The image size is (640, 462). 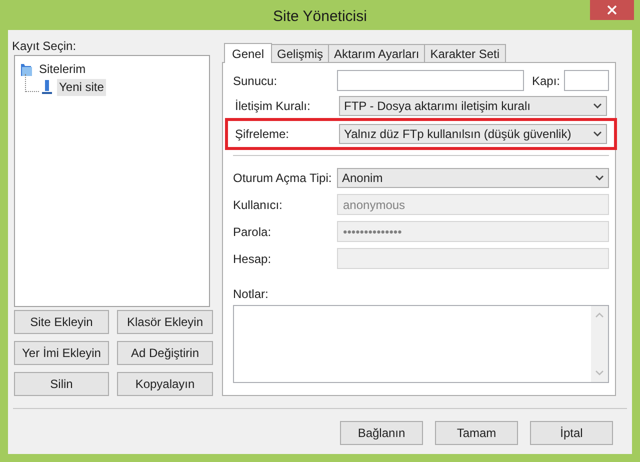 I want to click on dropdown-value: Yalnız düz FTp kullanılsın (düşük güvenlik), so click(x=458, y=134).